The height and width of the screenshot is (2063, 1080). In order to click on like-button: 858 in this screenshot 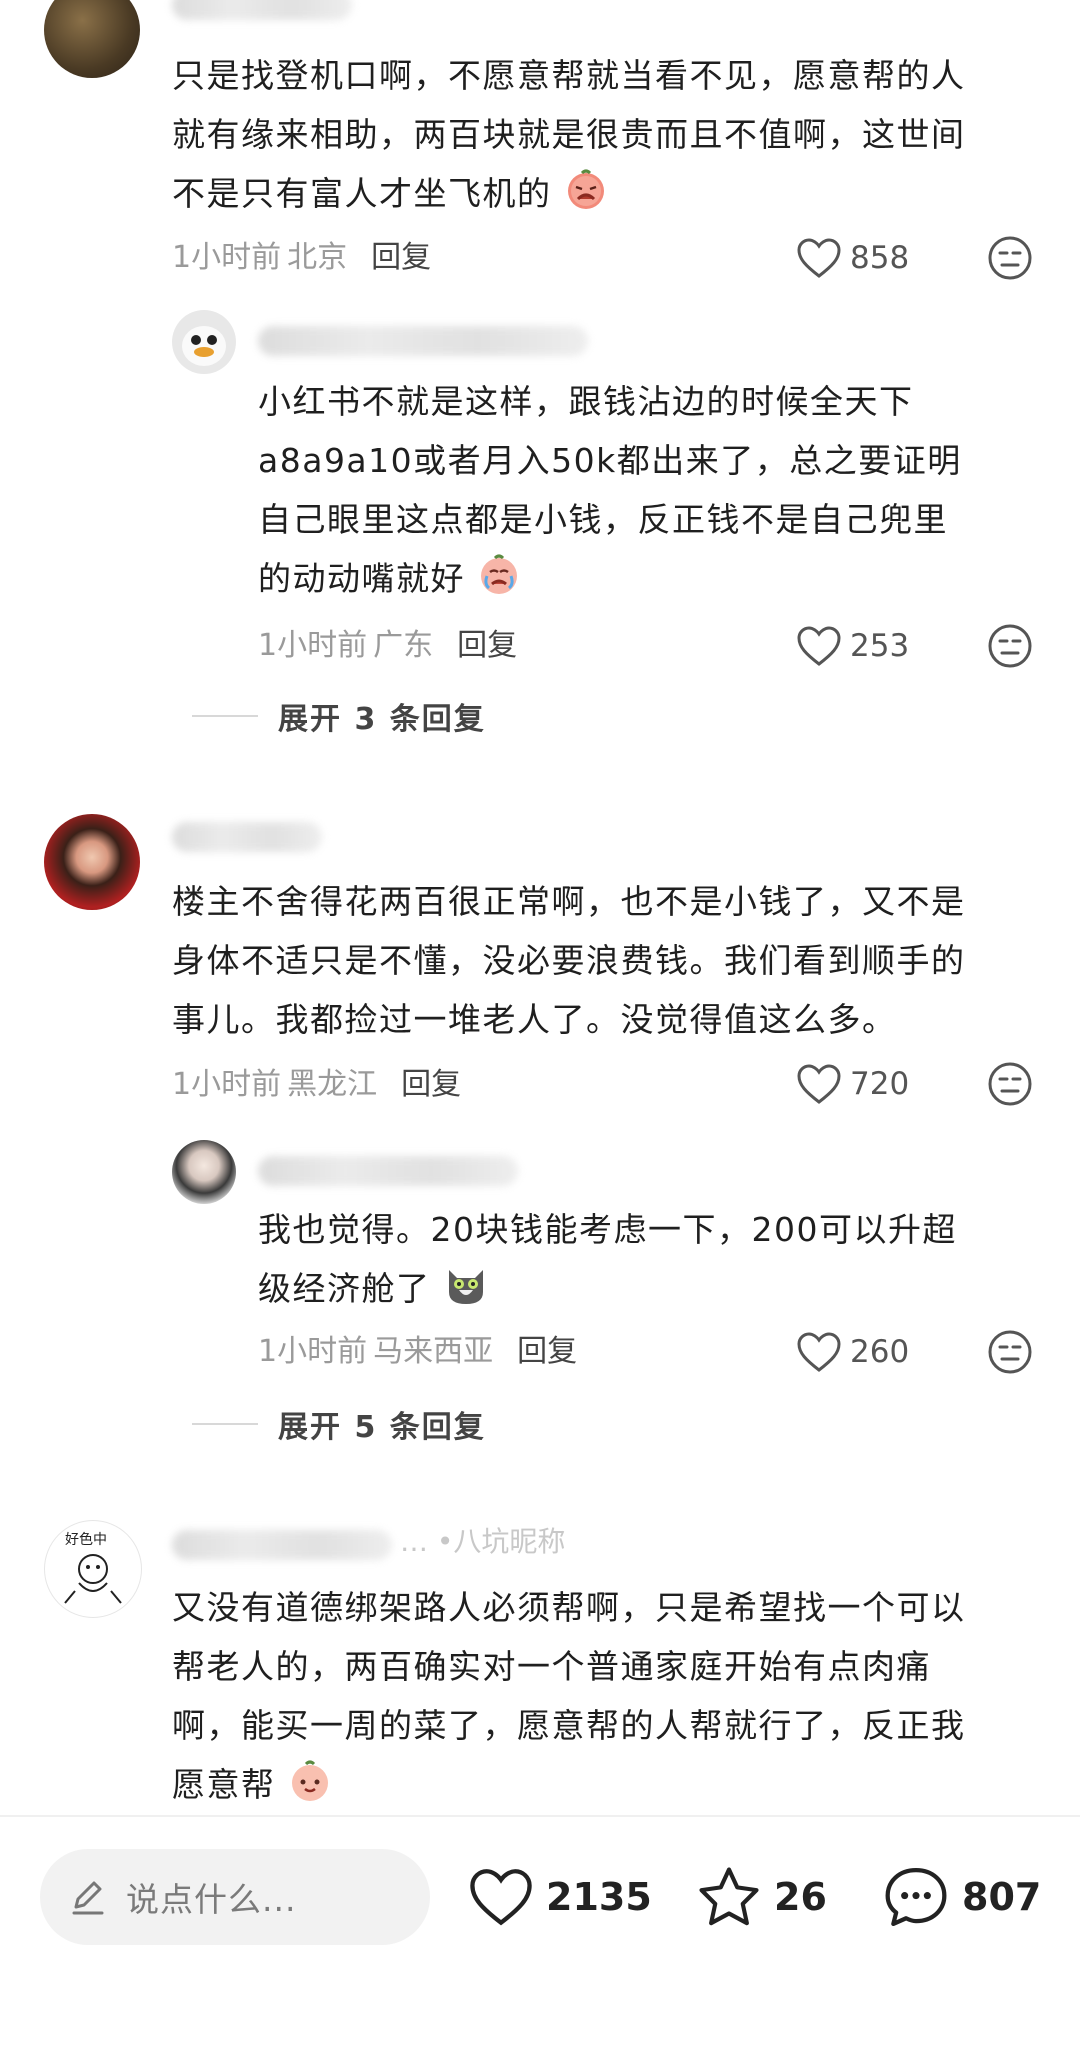, I will do `click(852, 258)`.